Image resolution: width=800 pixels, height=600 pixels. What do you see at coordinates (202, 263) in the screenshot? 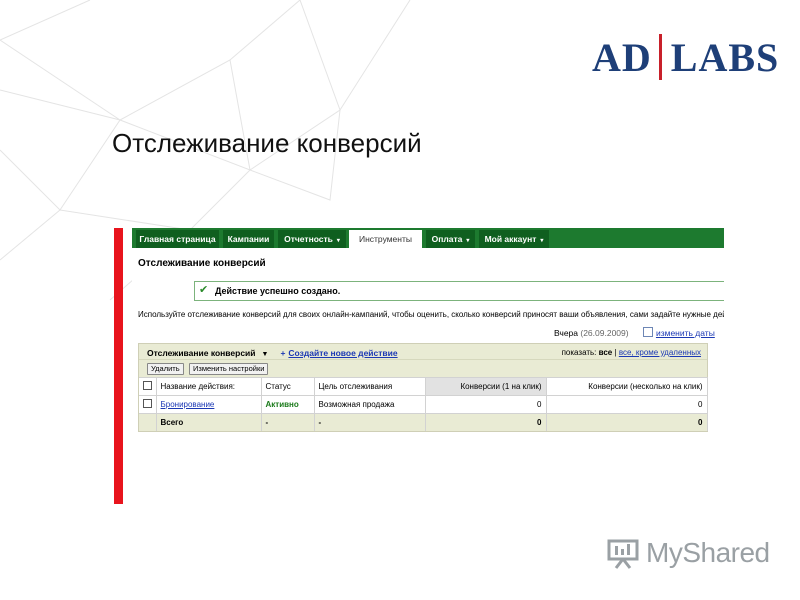
I see `page-title: Отслеживание конверсий` at bounding box center [202, 263].